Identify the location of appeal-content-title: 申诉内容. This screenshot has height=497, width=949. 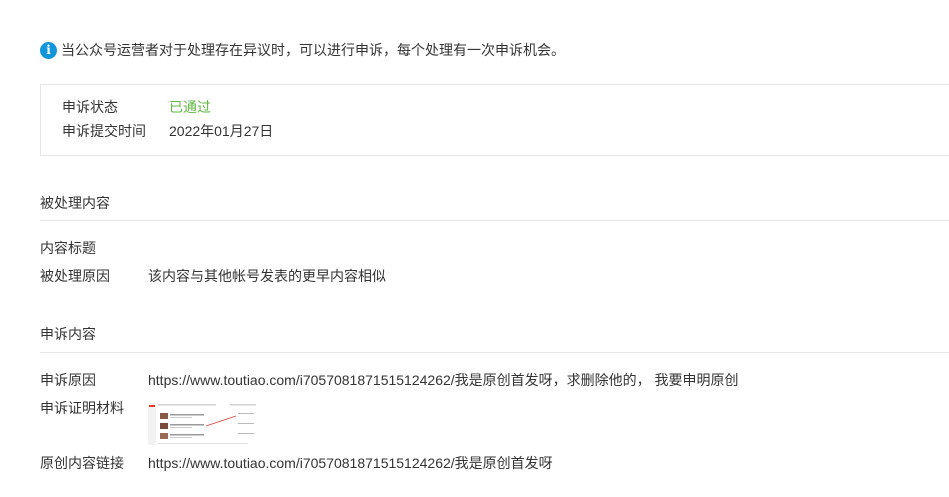
(68, 334).